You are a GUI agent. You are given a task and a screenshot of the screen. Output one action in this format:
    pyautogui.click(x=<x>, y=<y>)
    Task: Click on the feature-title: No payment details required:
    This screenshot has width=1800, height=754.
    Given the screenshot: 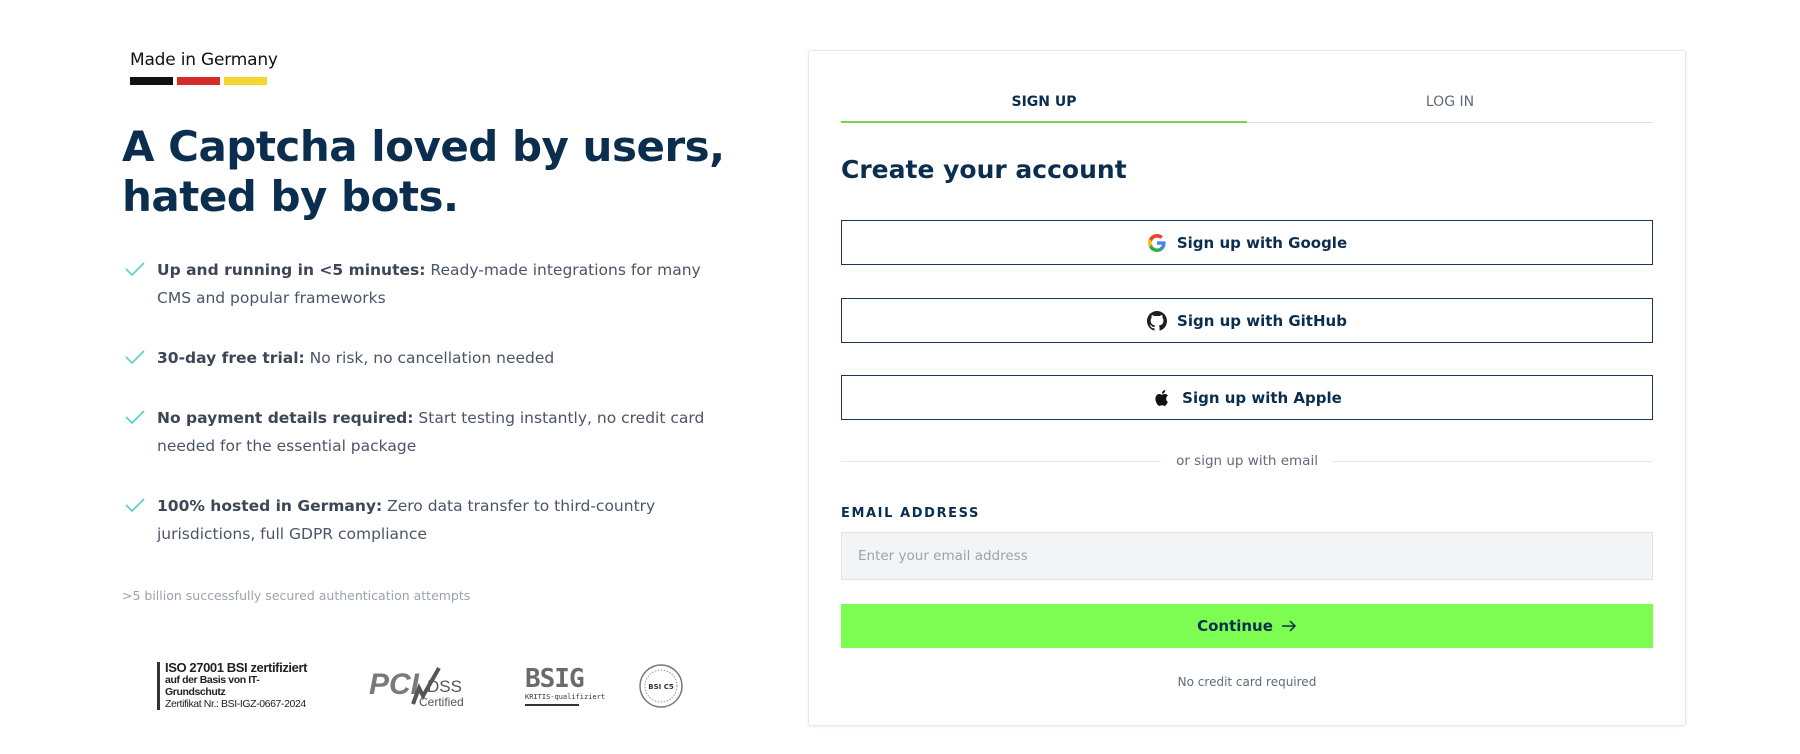 What is the action you would take?
    pyautogui.click(x=285, y=418)
    